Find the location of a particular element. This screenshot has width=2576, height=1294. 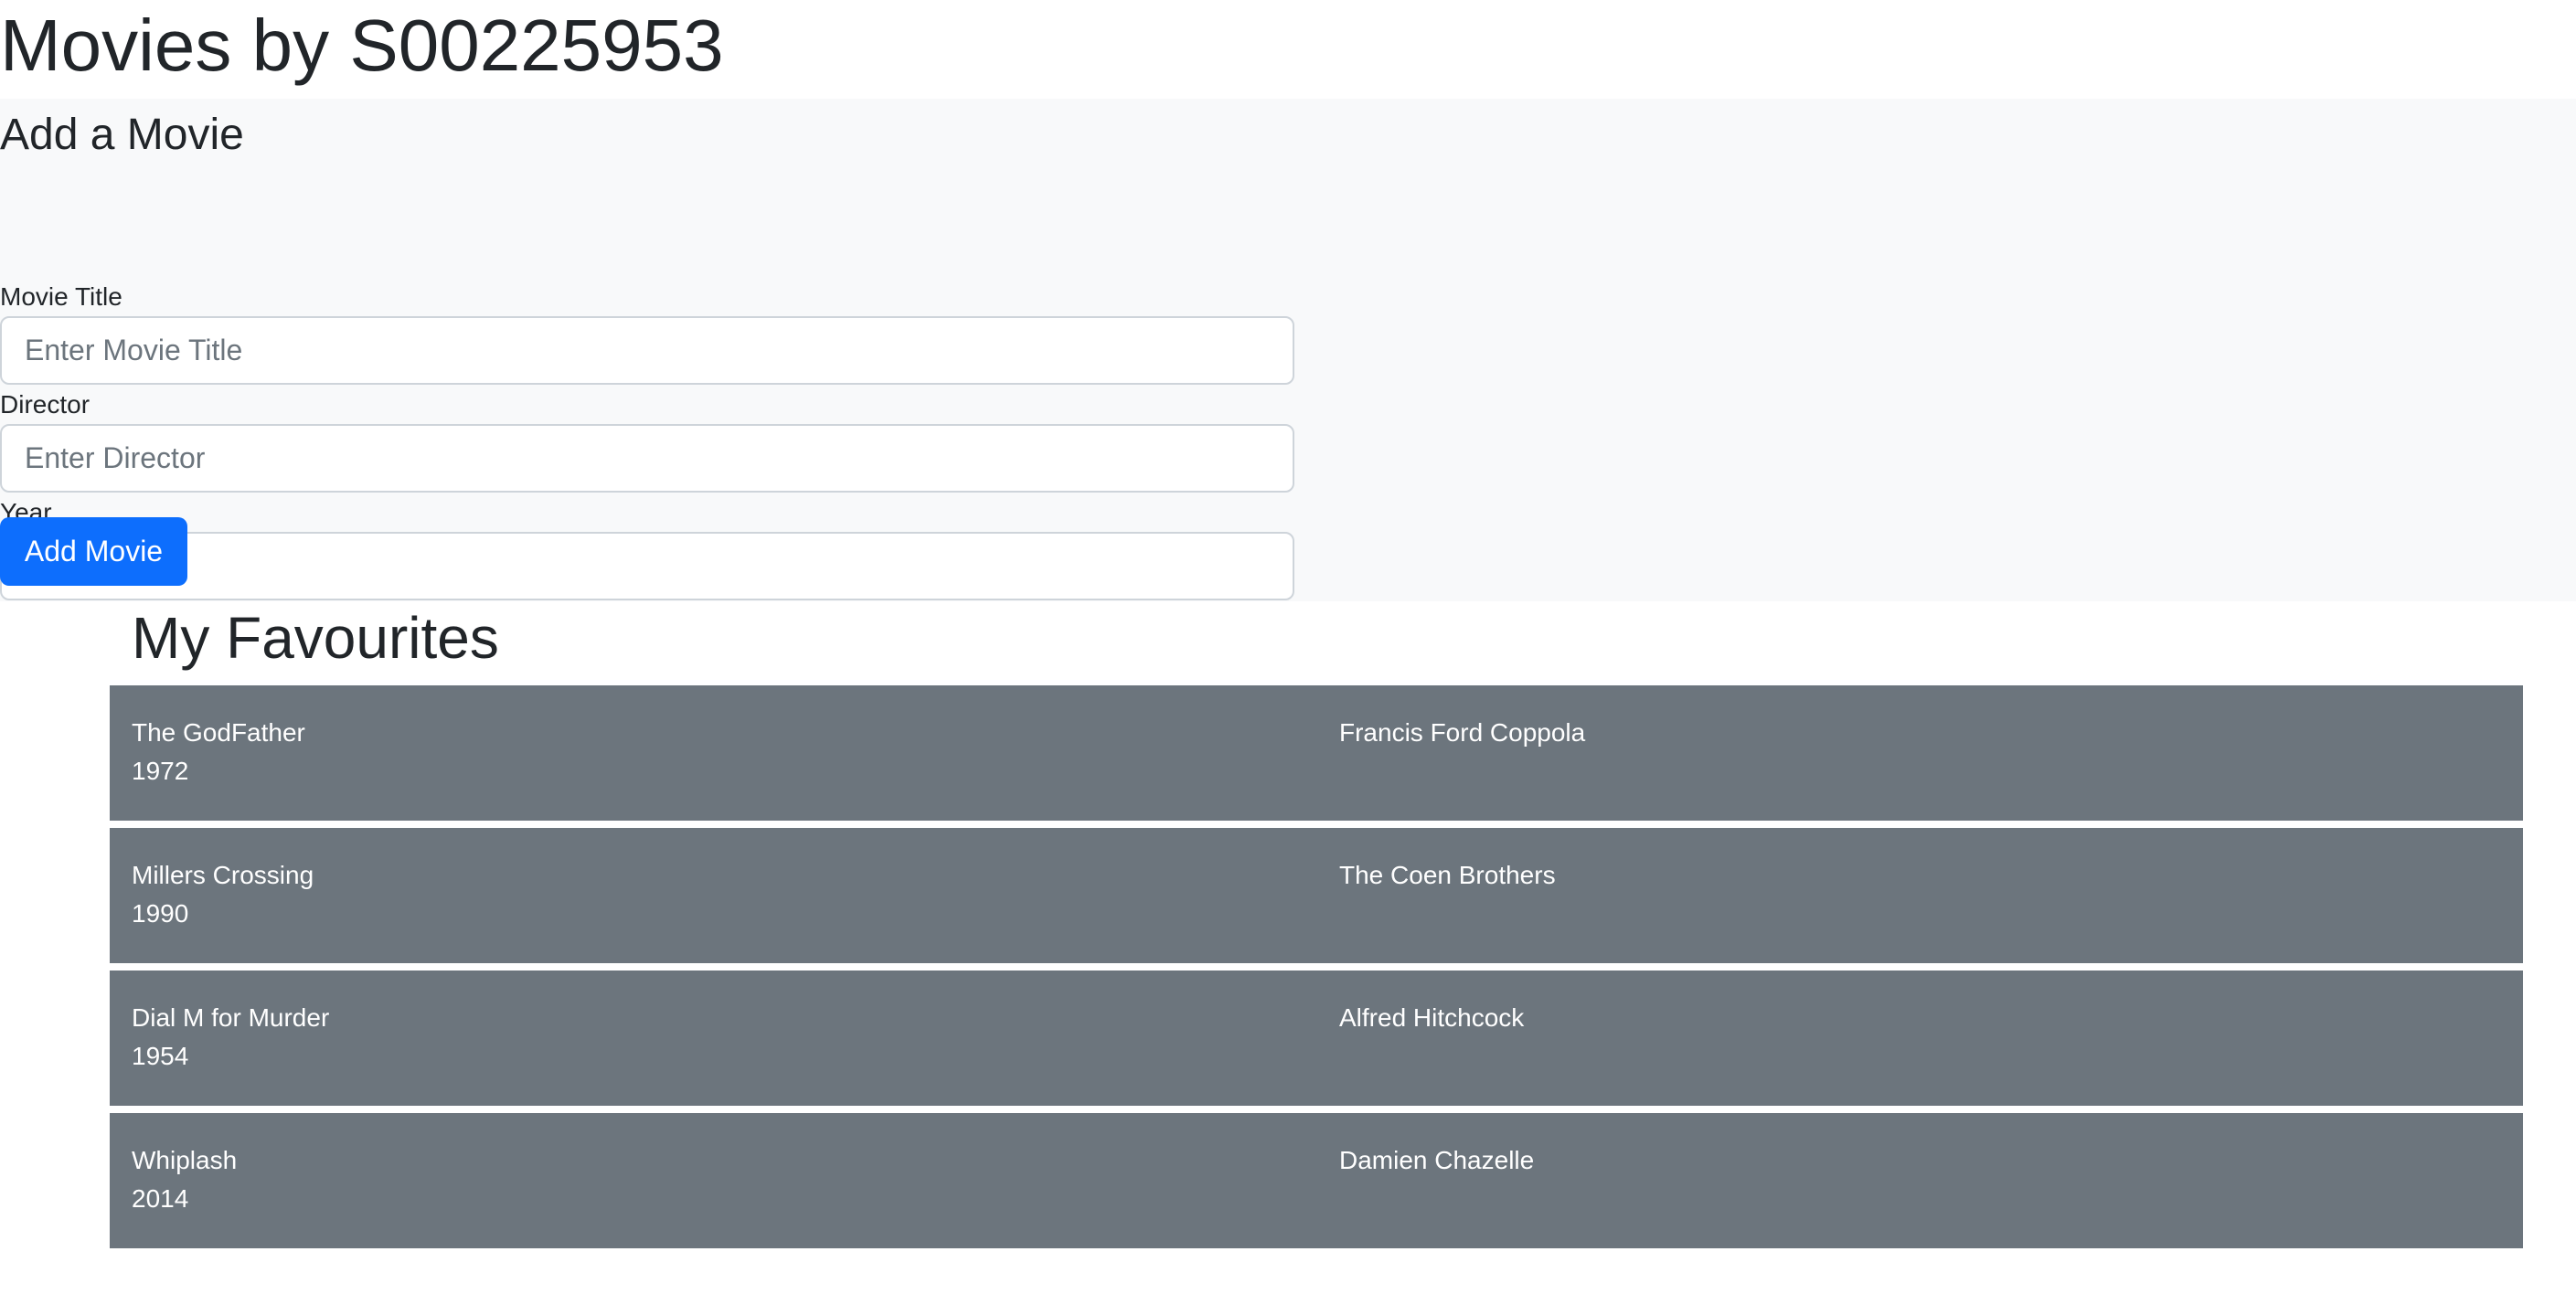

year-input is located at coordinates (647, 566).